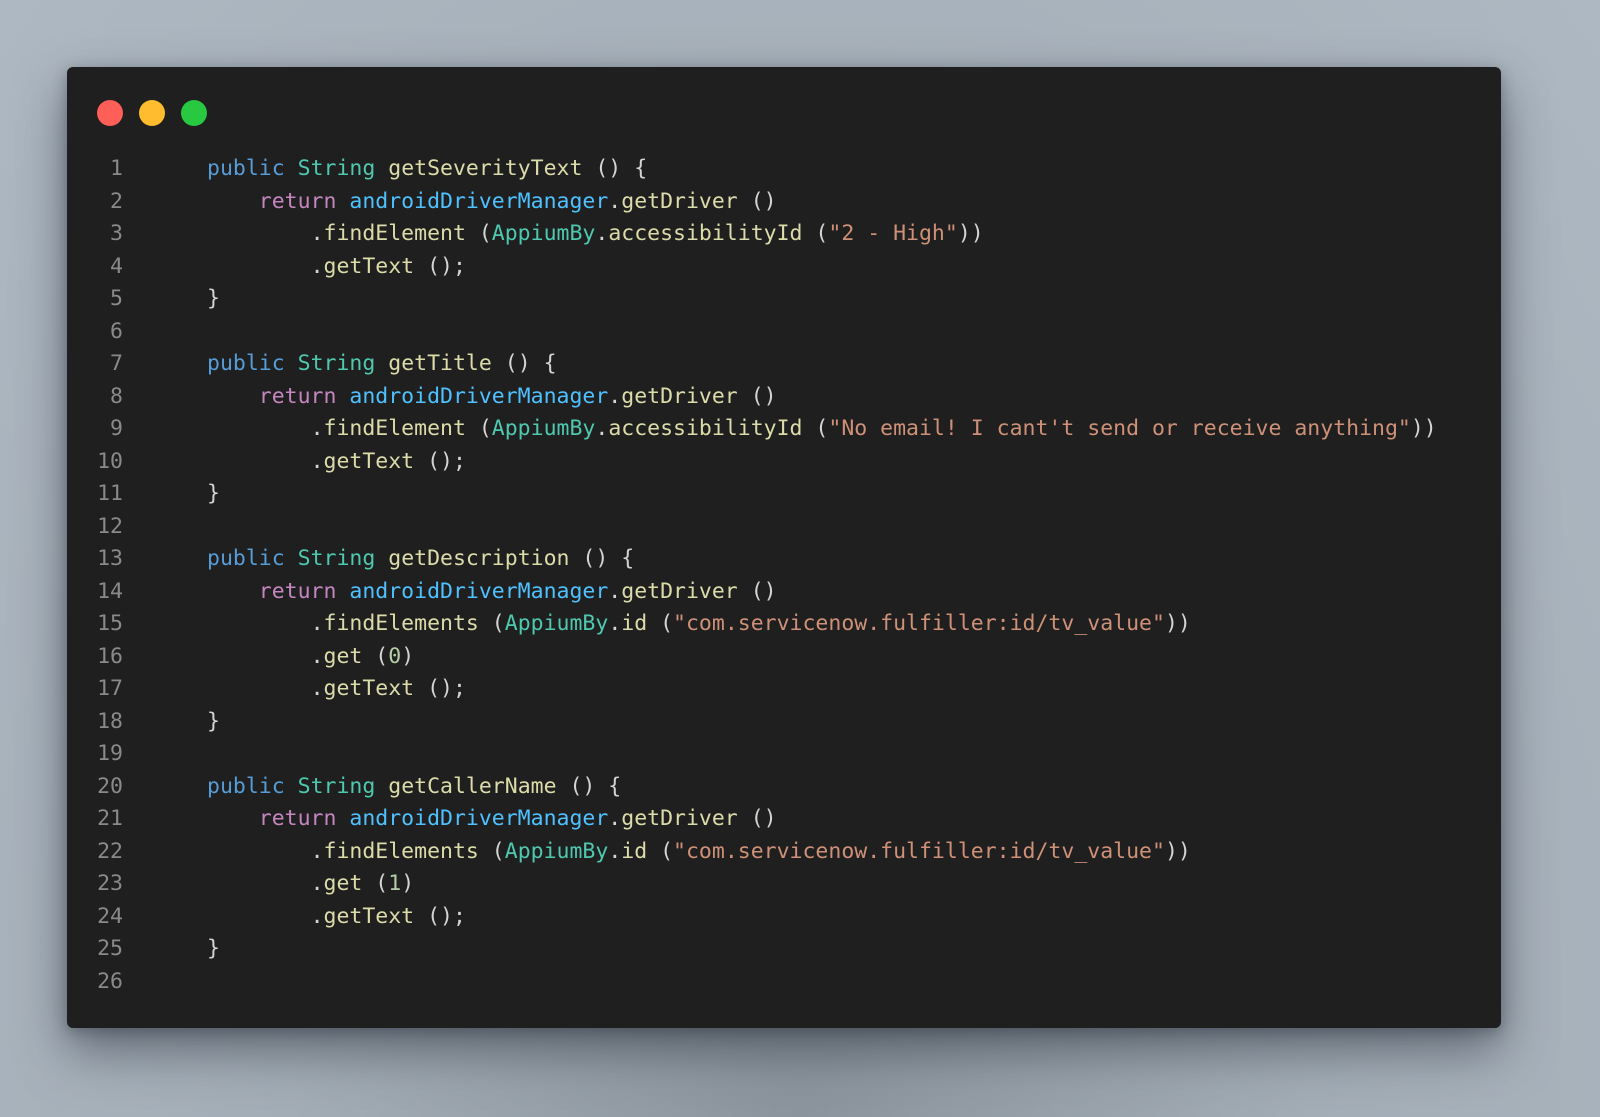  I want to click on line-content: }, so click(213, 299).